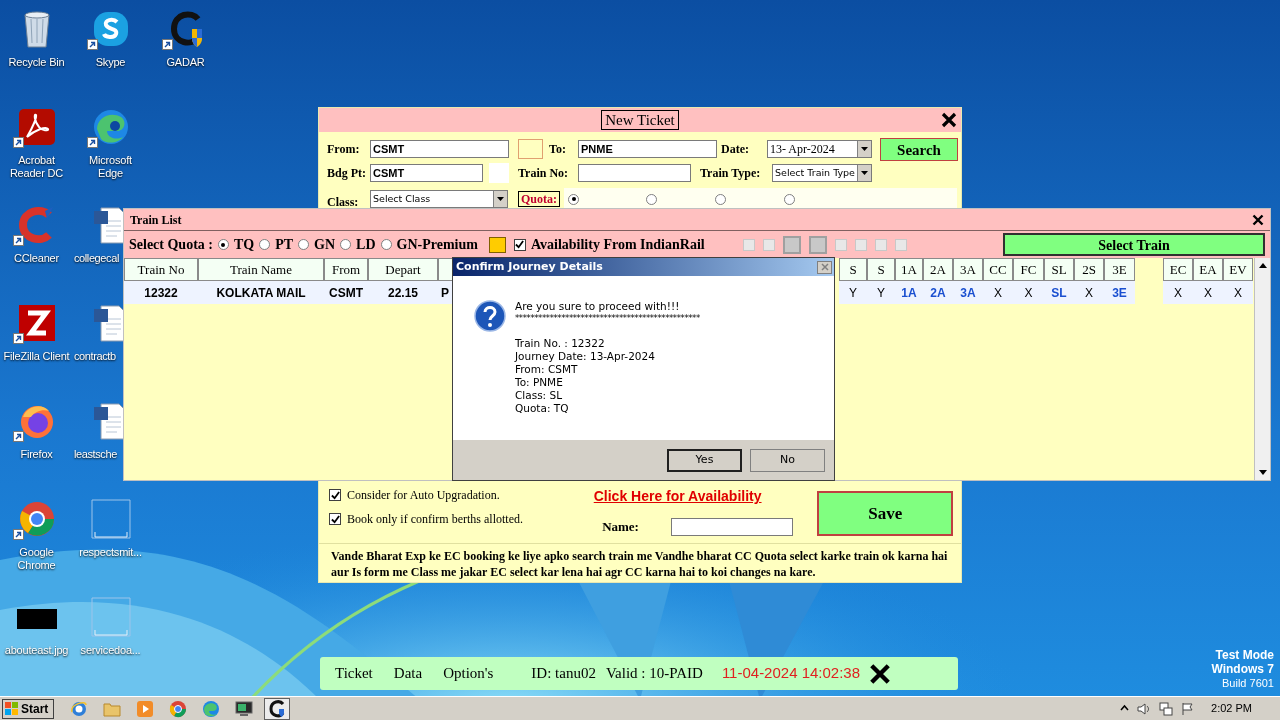 This screenshot has width=1280, height=720. What do you see at coordinates (244, 244) in the screenshot?
I see `quota-option: TQ` at bounding box center [244, 244].